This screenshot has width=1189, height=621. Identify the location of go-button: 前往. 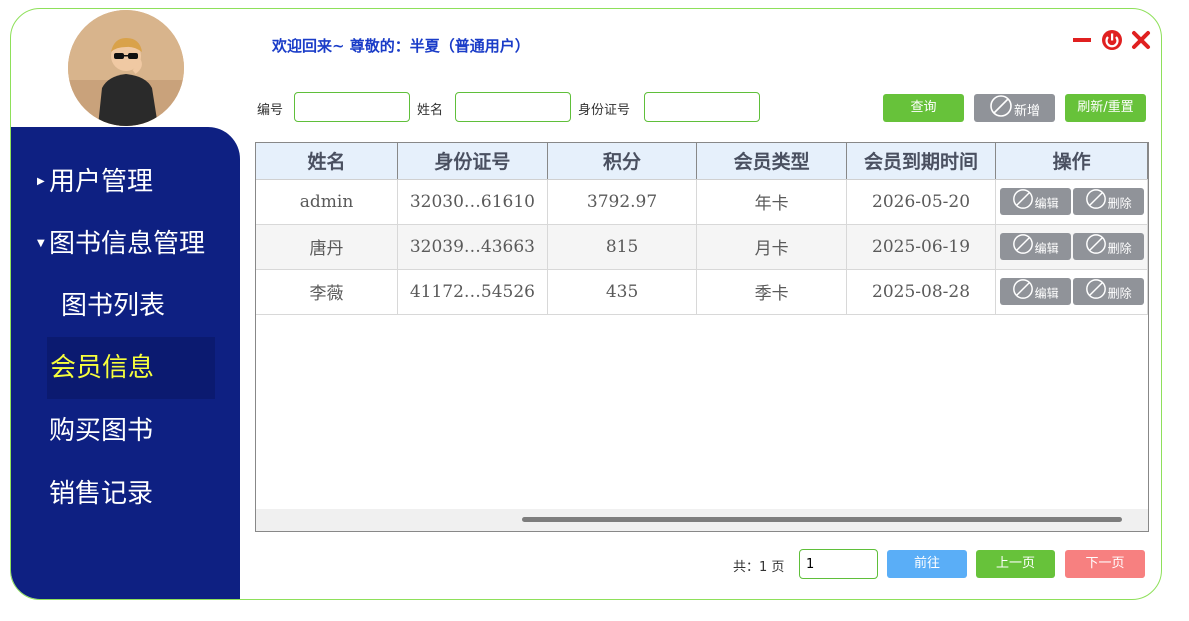
(927, 564).